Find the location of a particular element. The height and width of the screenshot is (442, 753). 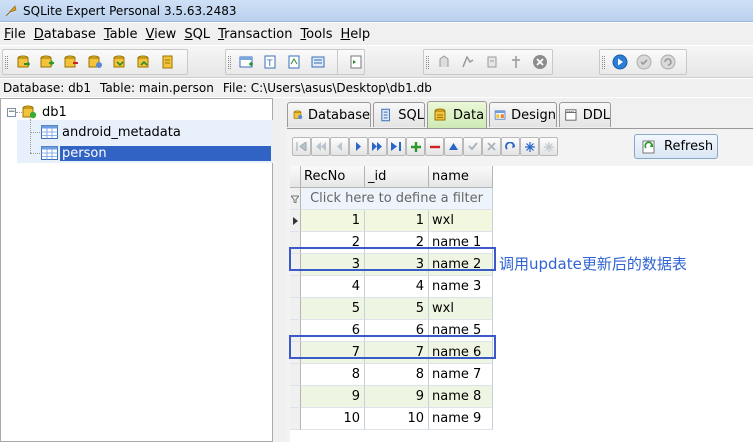

check-icon is located at coordinates (644, 62).